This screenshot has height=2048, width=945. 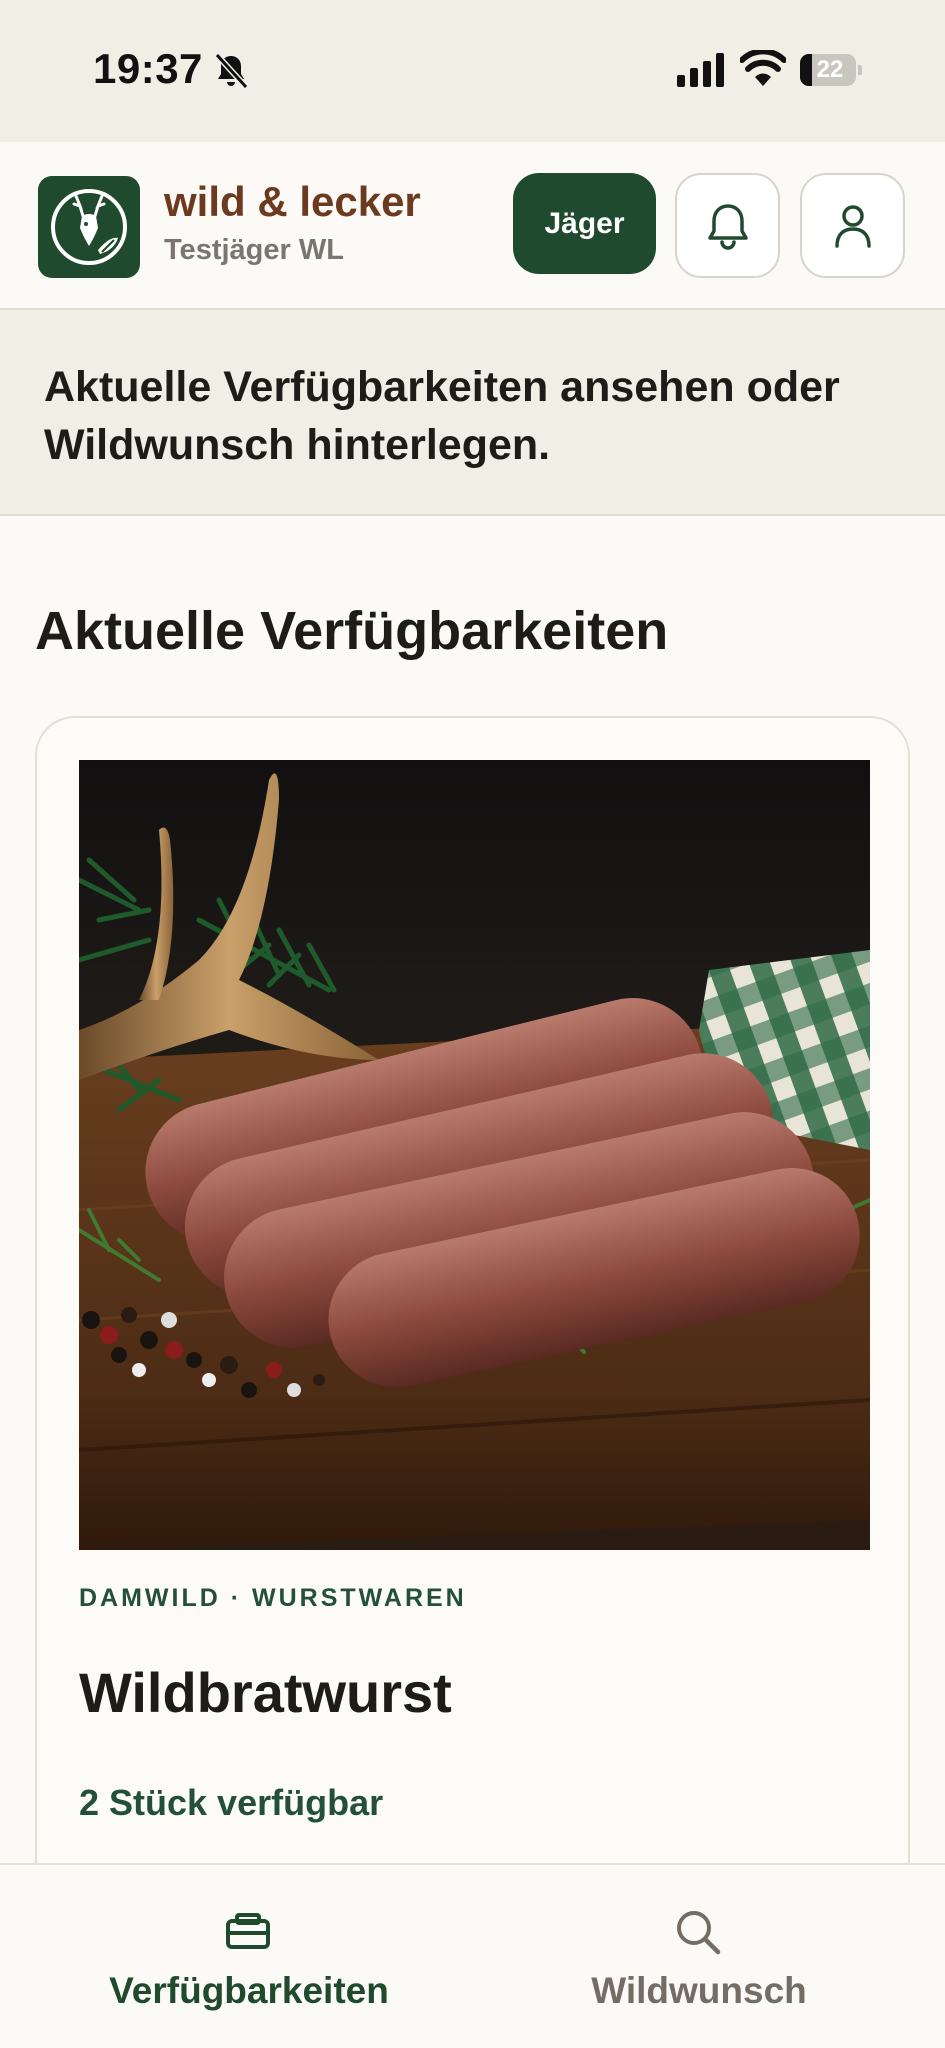 I want to click on product-availability: 2 Stück verfügbar, so click(x=231, y=1802).